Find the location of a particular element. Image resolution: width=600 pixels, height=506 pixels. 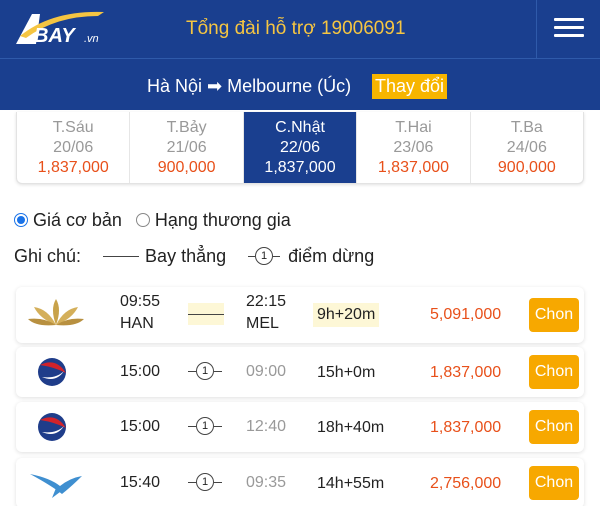

date-tab-date: 24/06 is located at coordinates (526, 147).